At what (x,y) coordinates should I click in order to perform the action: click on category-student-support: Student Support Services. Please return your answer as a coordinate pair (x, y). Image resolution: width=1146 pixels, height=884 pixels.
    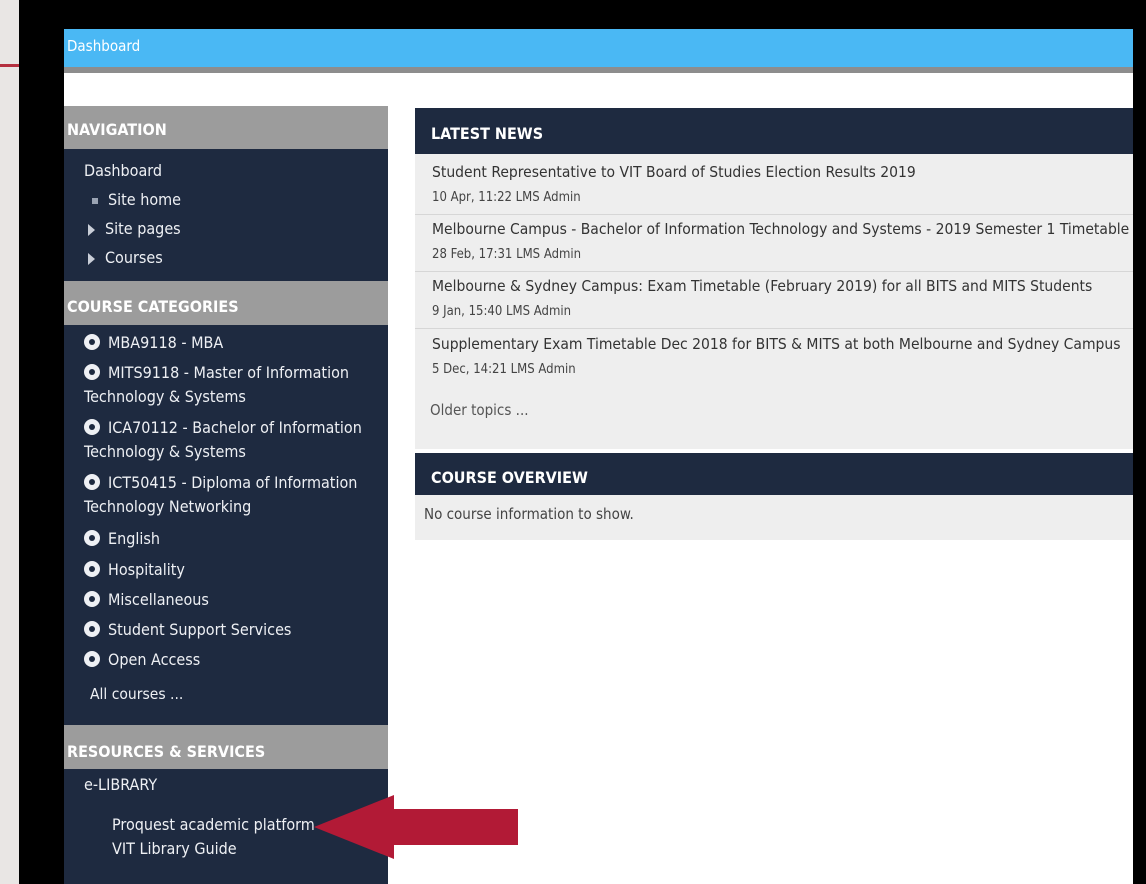
    Looking at the image, I should click on (234, 630).